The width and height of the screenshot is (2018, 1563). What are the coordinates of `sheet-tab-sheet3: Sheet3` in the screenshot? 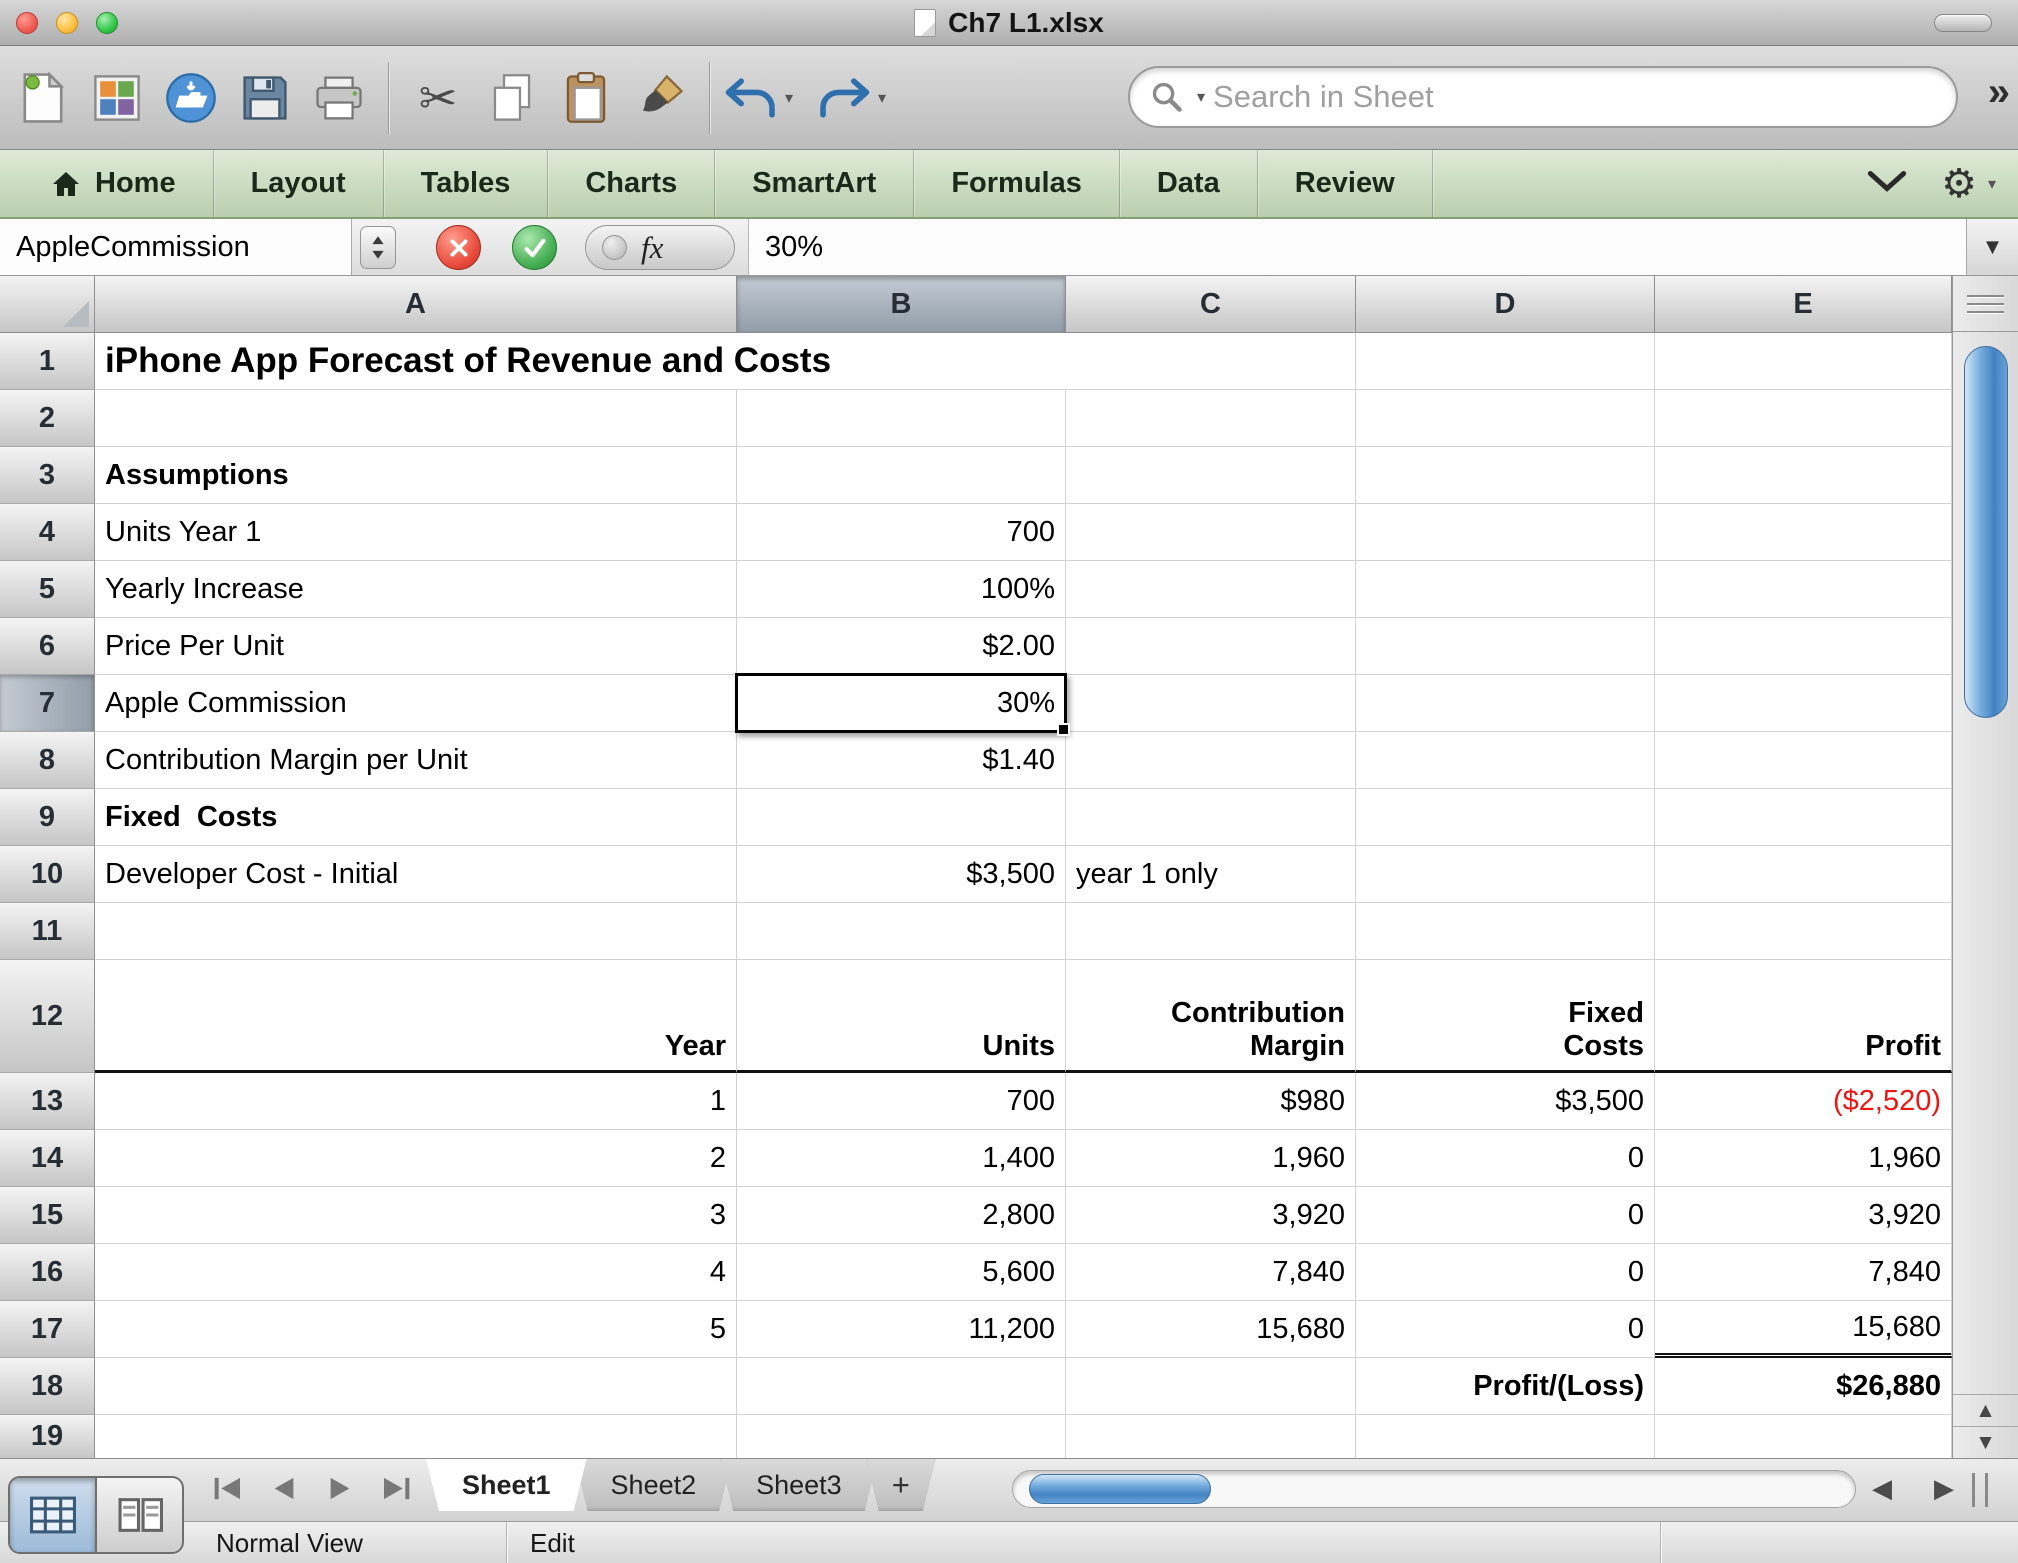 It's located at (799, 1485).